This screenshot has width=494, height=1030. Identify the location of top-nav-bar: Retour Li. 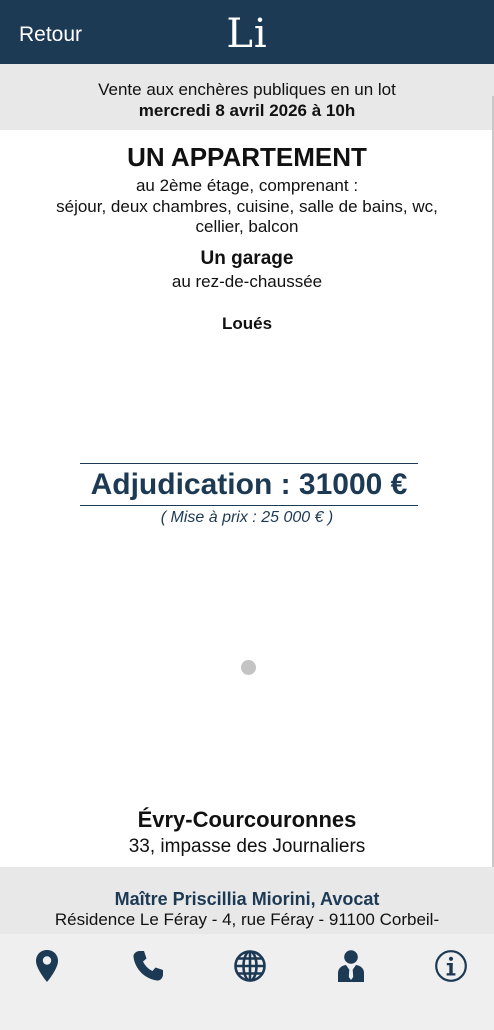
(247, 32).